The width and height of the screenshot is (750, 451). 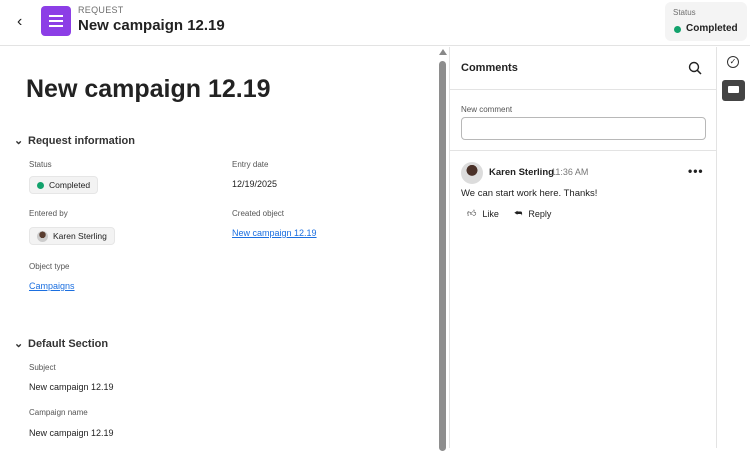 I want to click on page-title: New campaign 12.19, so click(x=148, y=89).